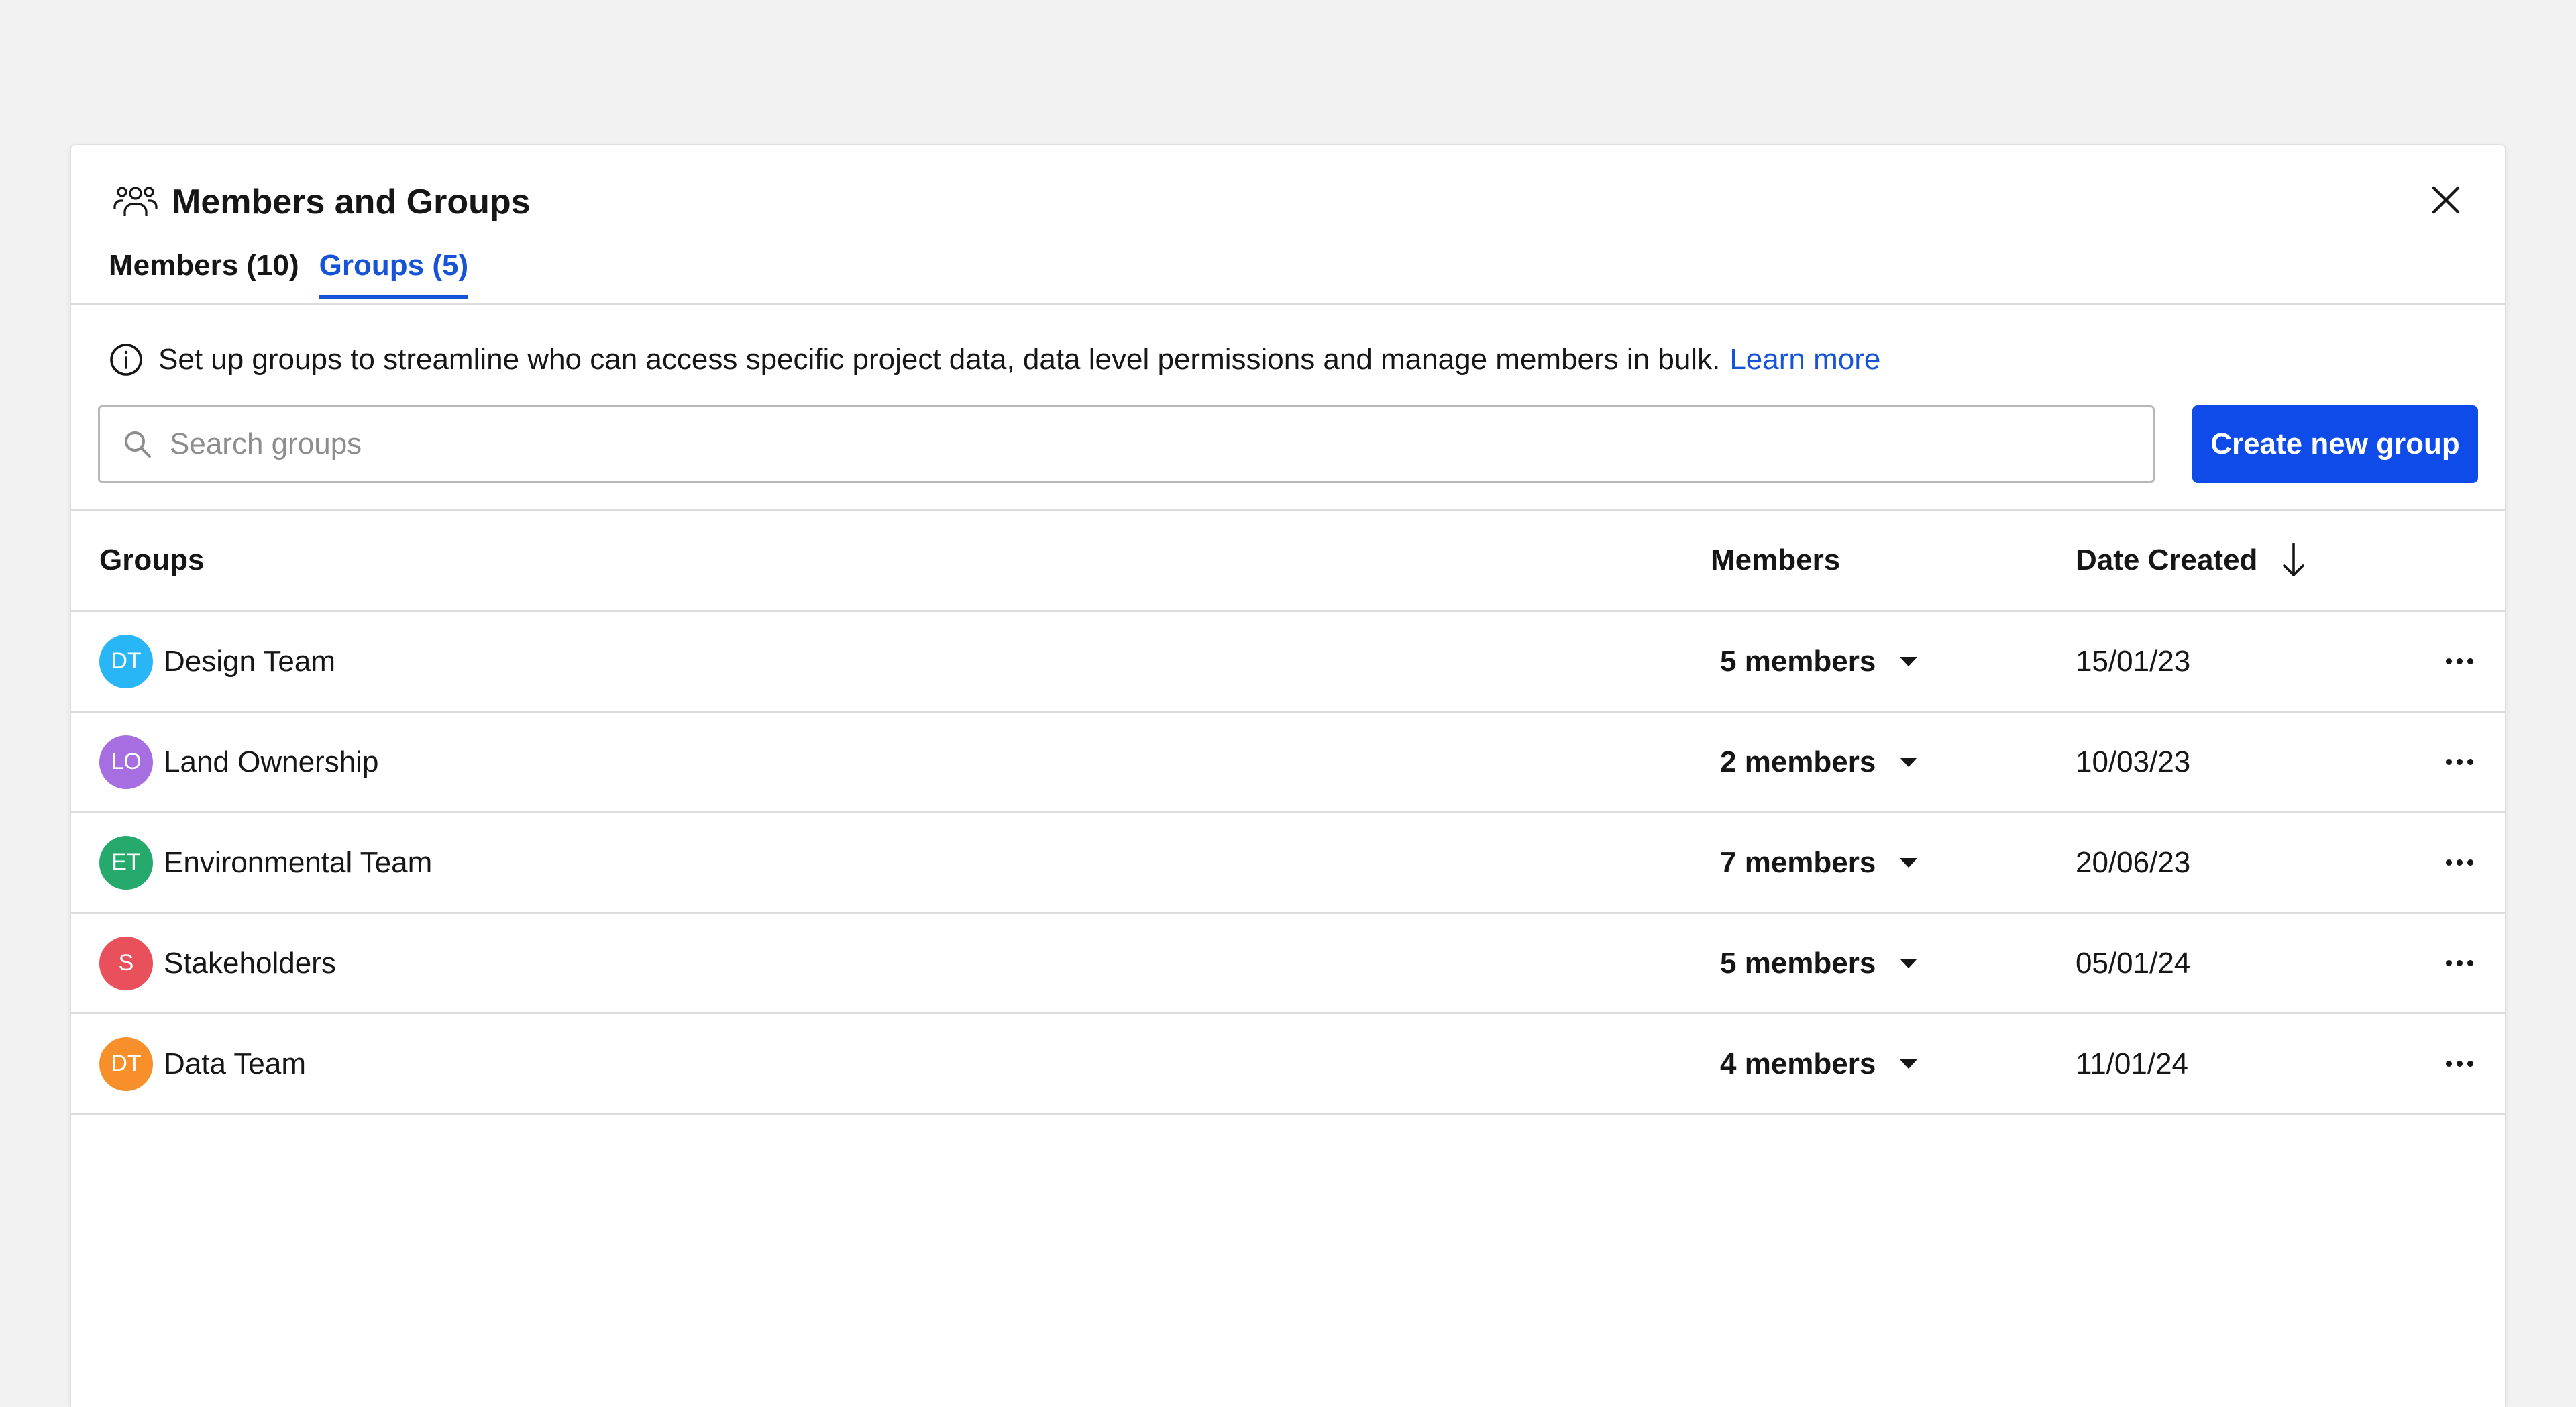 This screenshot has height=1407, width=2576. What do you see at coordinates (126, 762) in the screenshot?
I see `avatar: LO` at bounding box center [126, 762].